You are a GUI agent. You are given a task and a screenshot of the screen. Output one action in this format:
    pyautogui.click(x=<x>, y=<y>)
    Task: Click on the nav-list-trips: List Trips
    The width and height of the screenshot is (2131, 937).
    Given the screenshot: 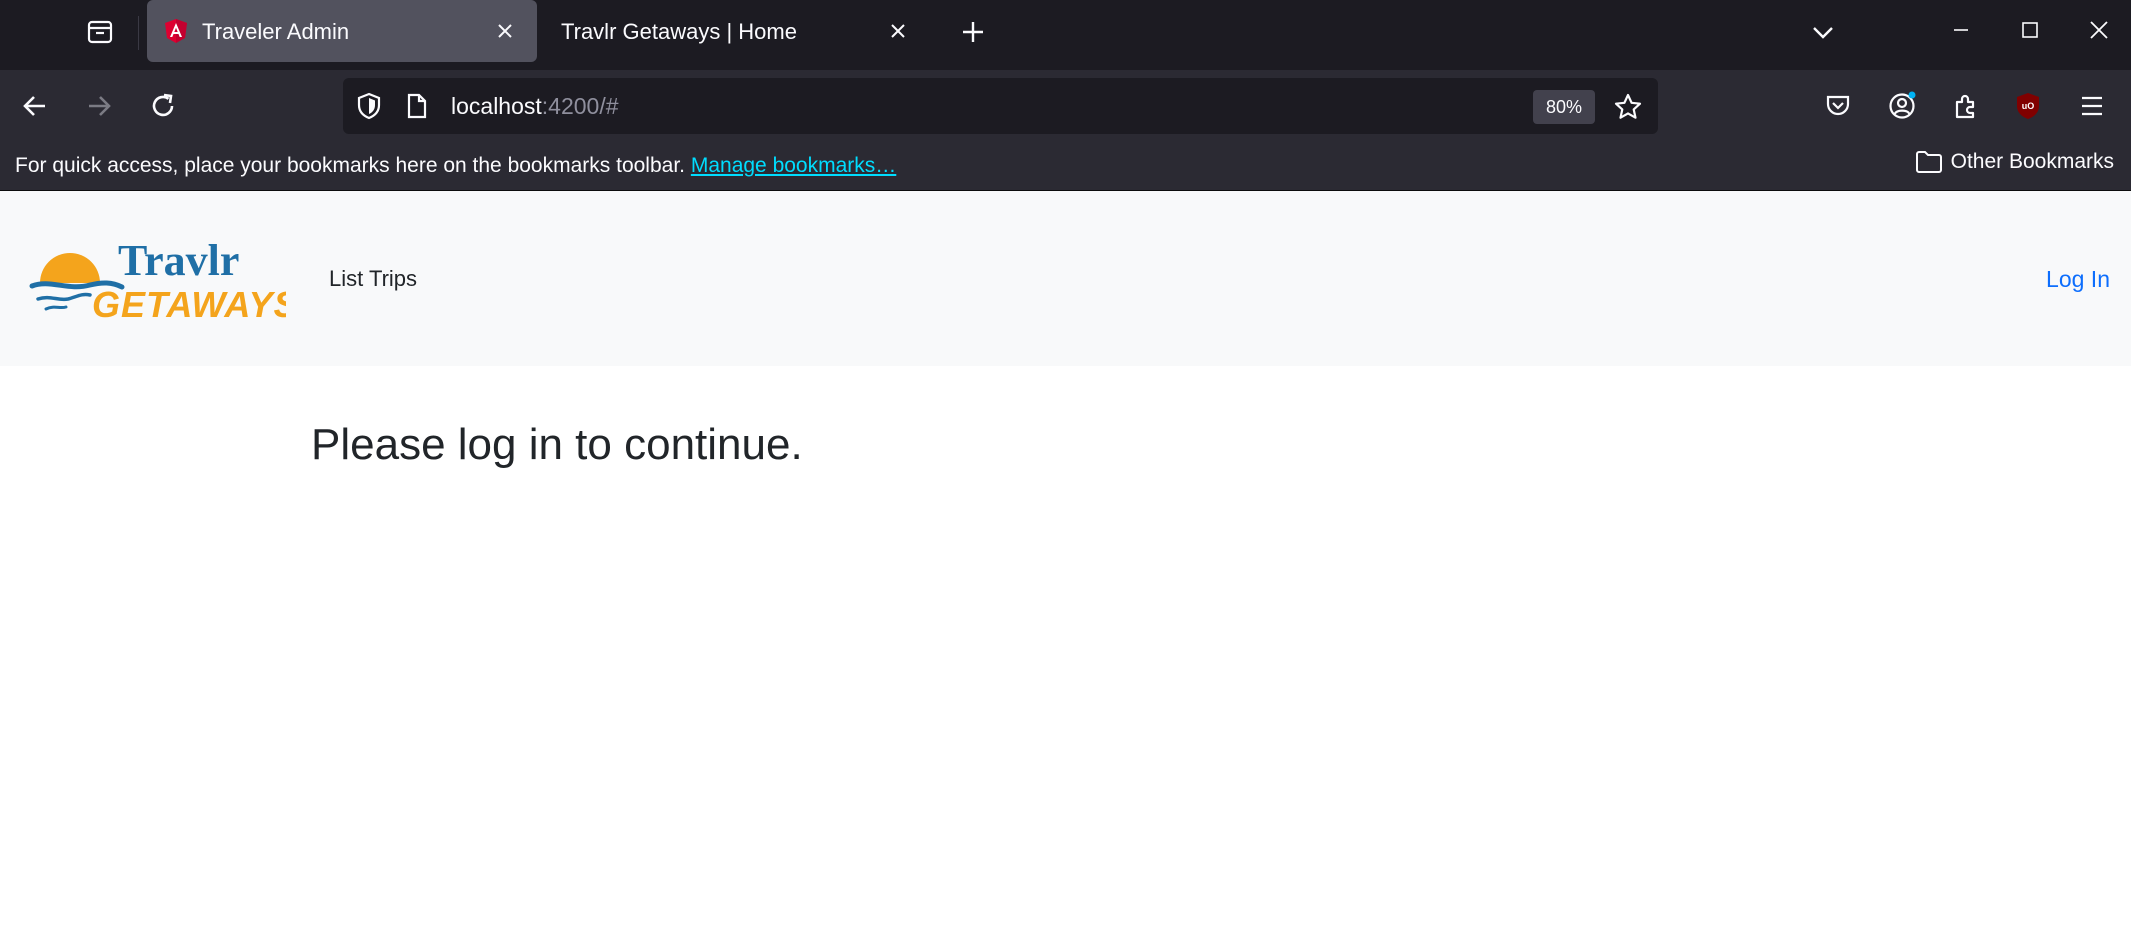 What is the action you would take?
    pyautogui.click(x=373, y=279)
    